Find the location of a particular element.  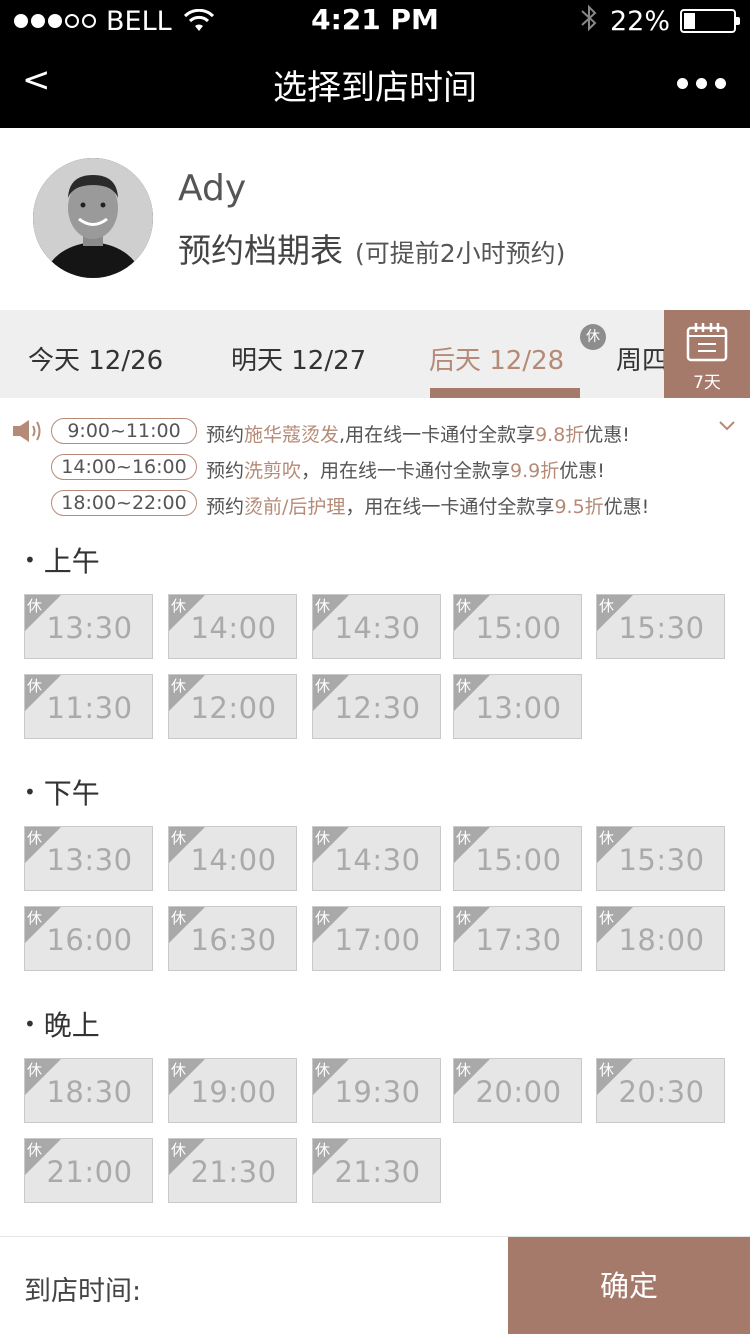

navigation-bar: < 选择到店时间 is located at coordinates (375, 84).